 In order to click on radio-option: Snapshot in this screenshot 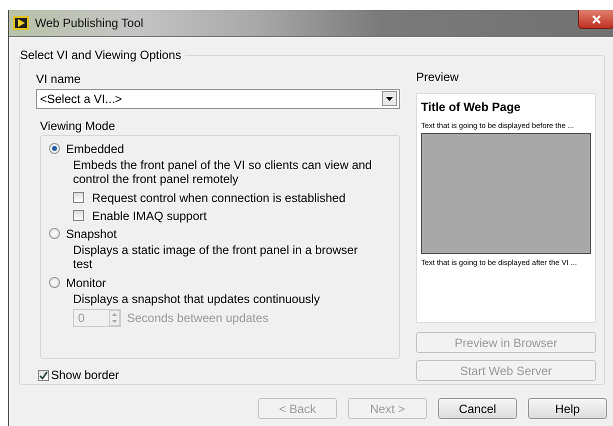, I will do `click(220, 233)`.